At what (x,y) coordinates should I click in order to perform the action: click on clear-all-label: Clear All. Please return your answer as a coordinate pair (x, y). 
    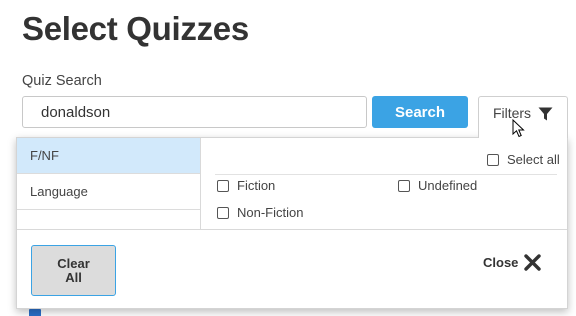
    Looking at the image, I should click on (73, 270).